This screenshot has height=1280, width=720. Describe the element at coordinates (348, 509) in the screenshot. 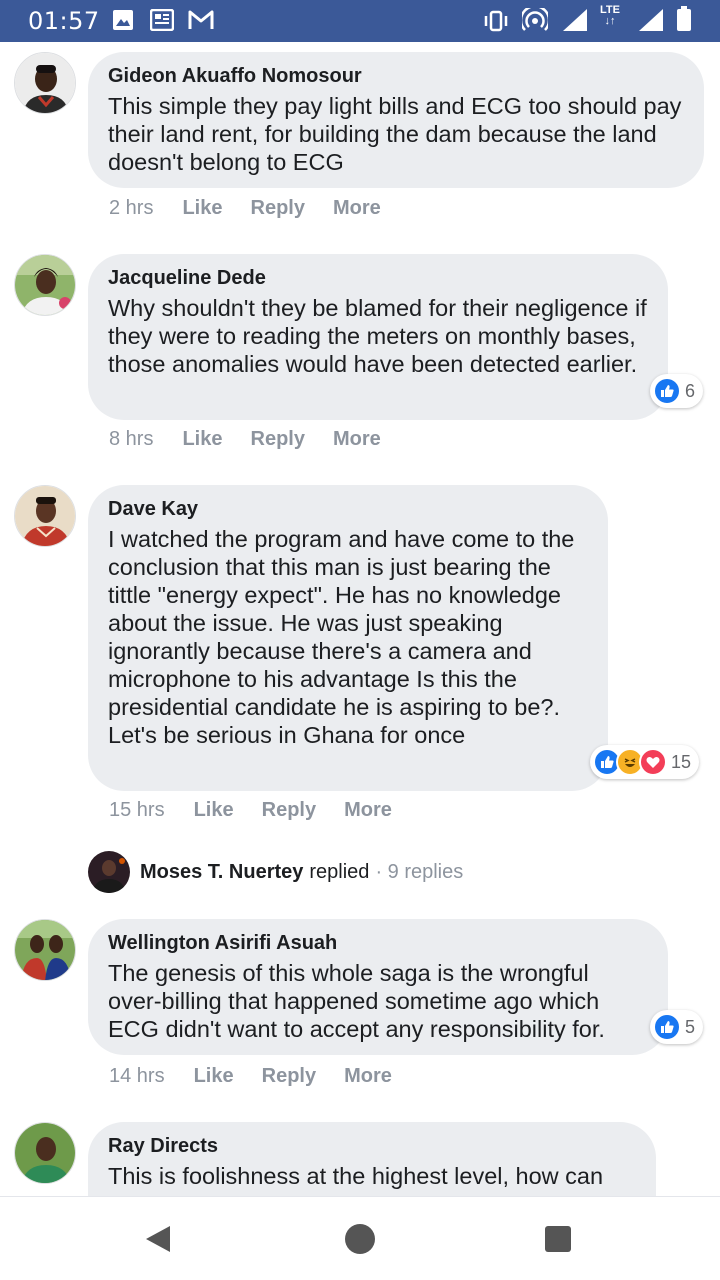

I see `comment-author: Dave Kay` at that location.